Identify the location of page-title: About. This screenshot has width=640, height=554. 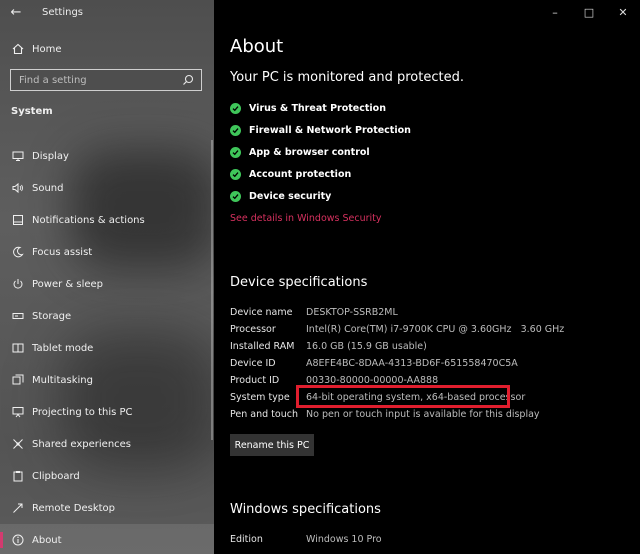
(257, 46).